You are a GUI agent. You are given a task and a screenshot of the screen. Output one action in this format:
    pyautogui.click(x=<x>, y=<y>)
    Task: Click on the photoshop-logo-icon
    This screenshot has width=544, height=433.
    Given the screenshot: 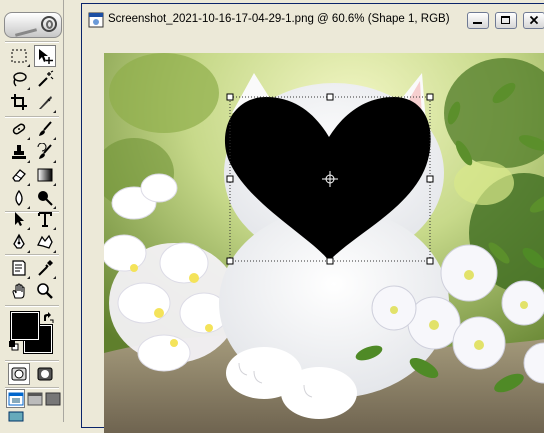 What is the action you would take?
    pyautogui.click(x=33, y=25)
    